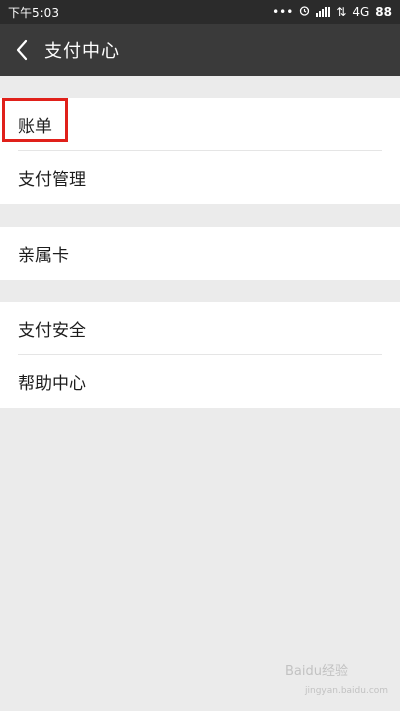  I want to click on page-title: 支付中心, so click(82, 51).